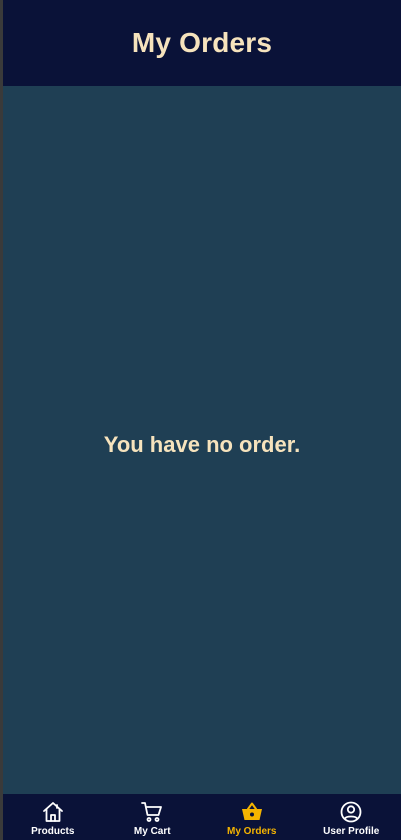 This screenshot has height=840, width=401. What do you see at coordinates (152, 831) in the screenshot?
I see `nav-label-my-cart: My Cart` at bounding box center [152, 831].